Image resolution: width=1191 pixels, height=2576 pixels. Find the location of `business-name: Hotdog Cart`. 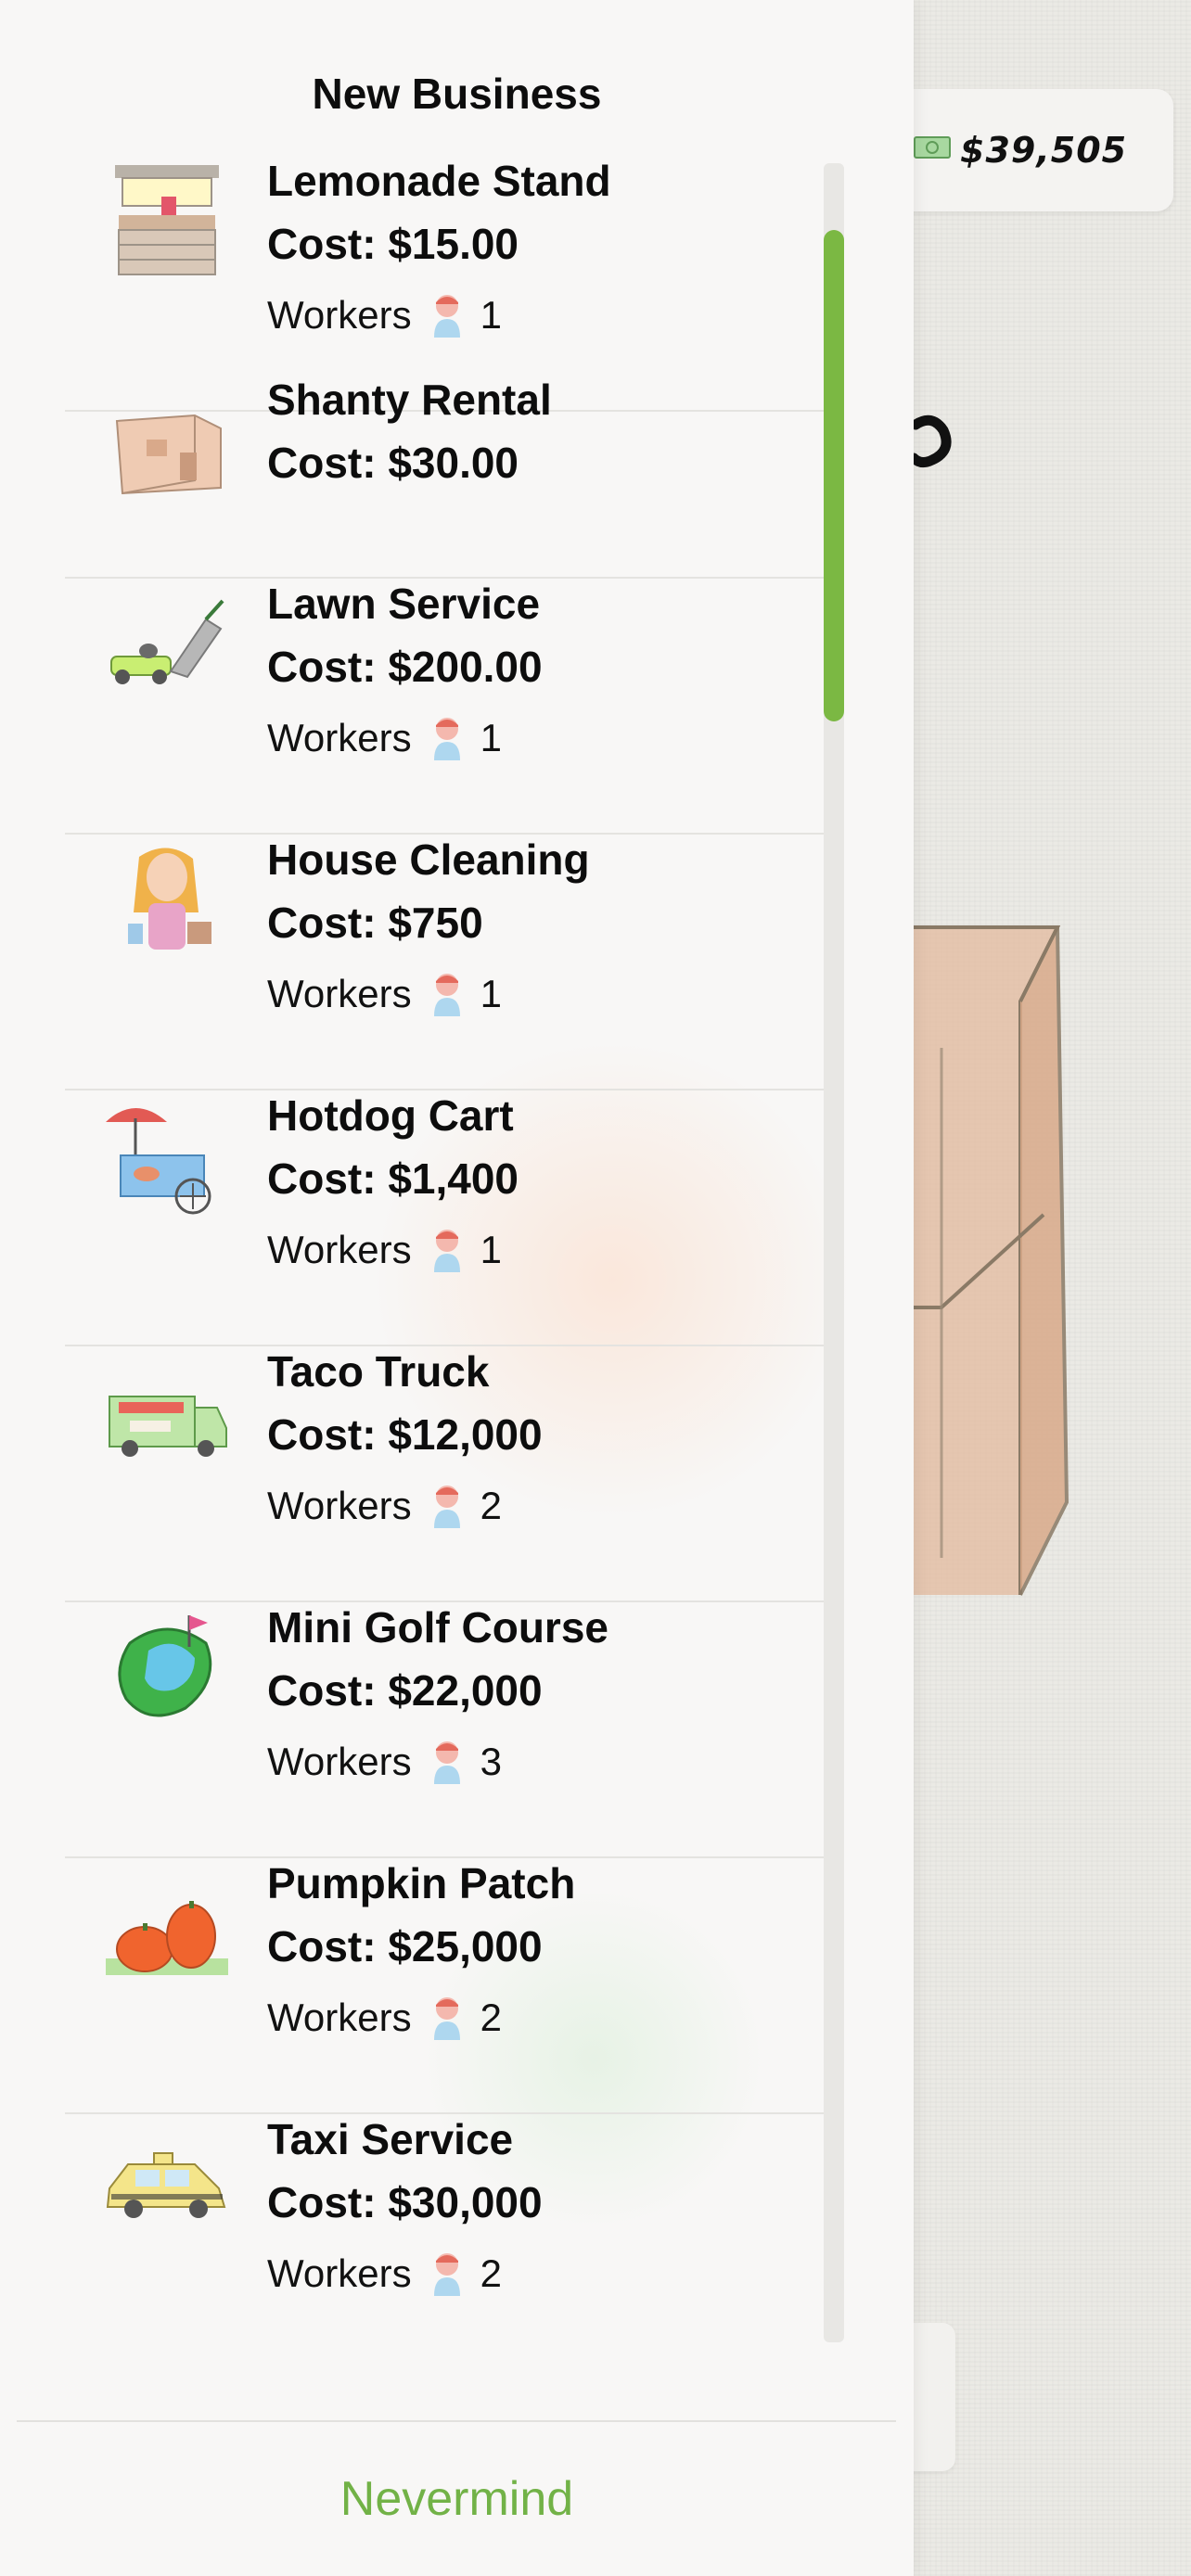

business-name: Hotdog Cart is located at coordinates (390, 1116).